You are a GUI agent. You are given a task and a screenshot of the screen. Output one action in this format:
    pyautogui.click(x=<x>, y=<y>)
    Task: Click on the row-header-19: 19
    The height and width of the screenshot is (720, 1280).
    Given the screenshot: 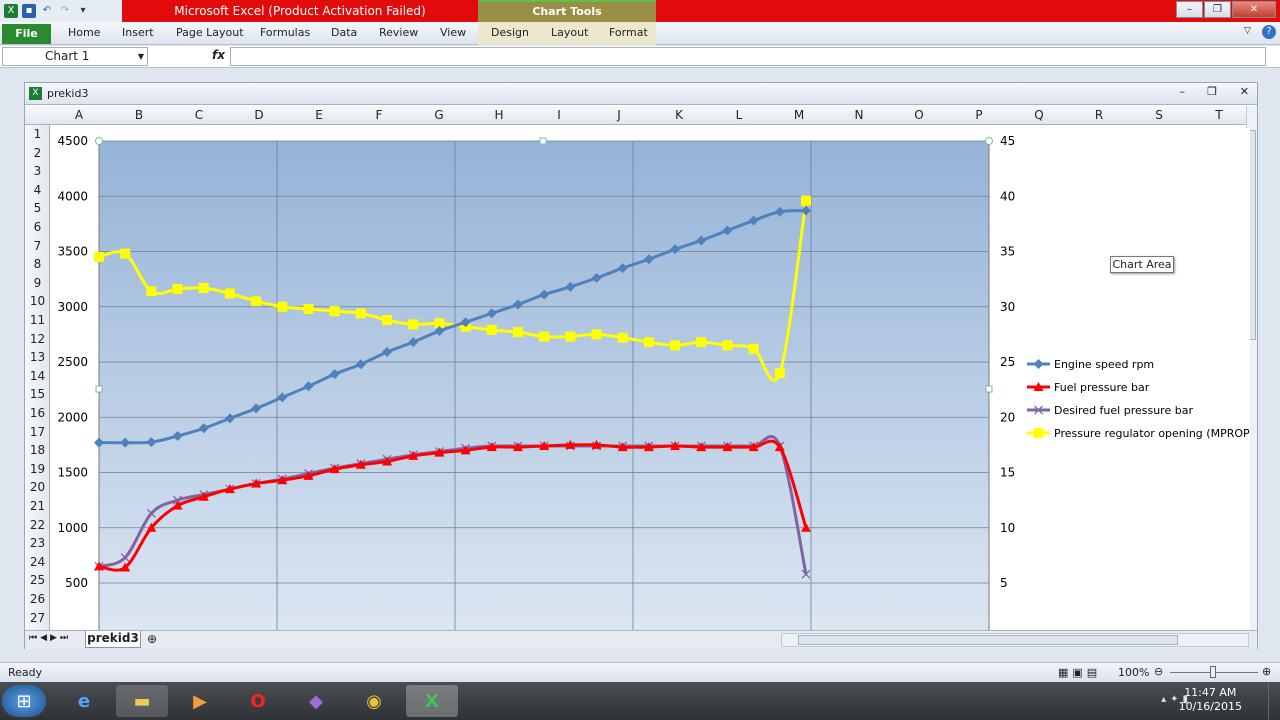 What is the action you would take?
    pyautogui.click(x=37, y=469)
    